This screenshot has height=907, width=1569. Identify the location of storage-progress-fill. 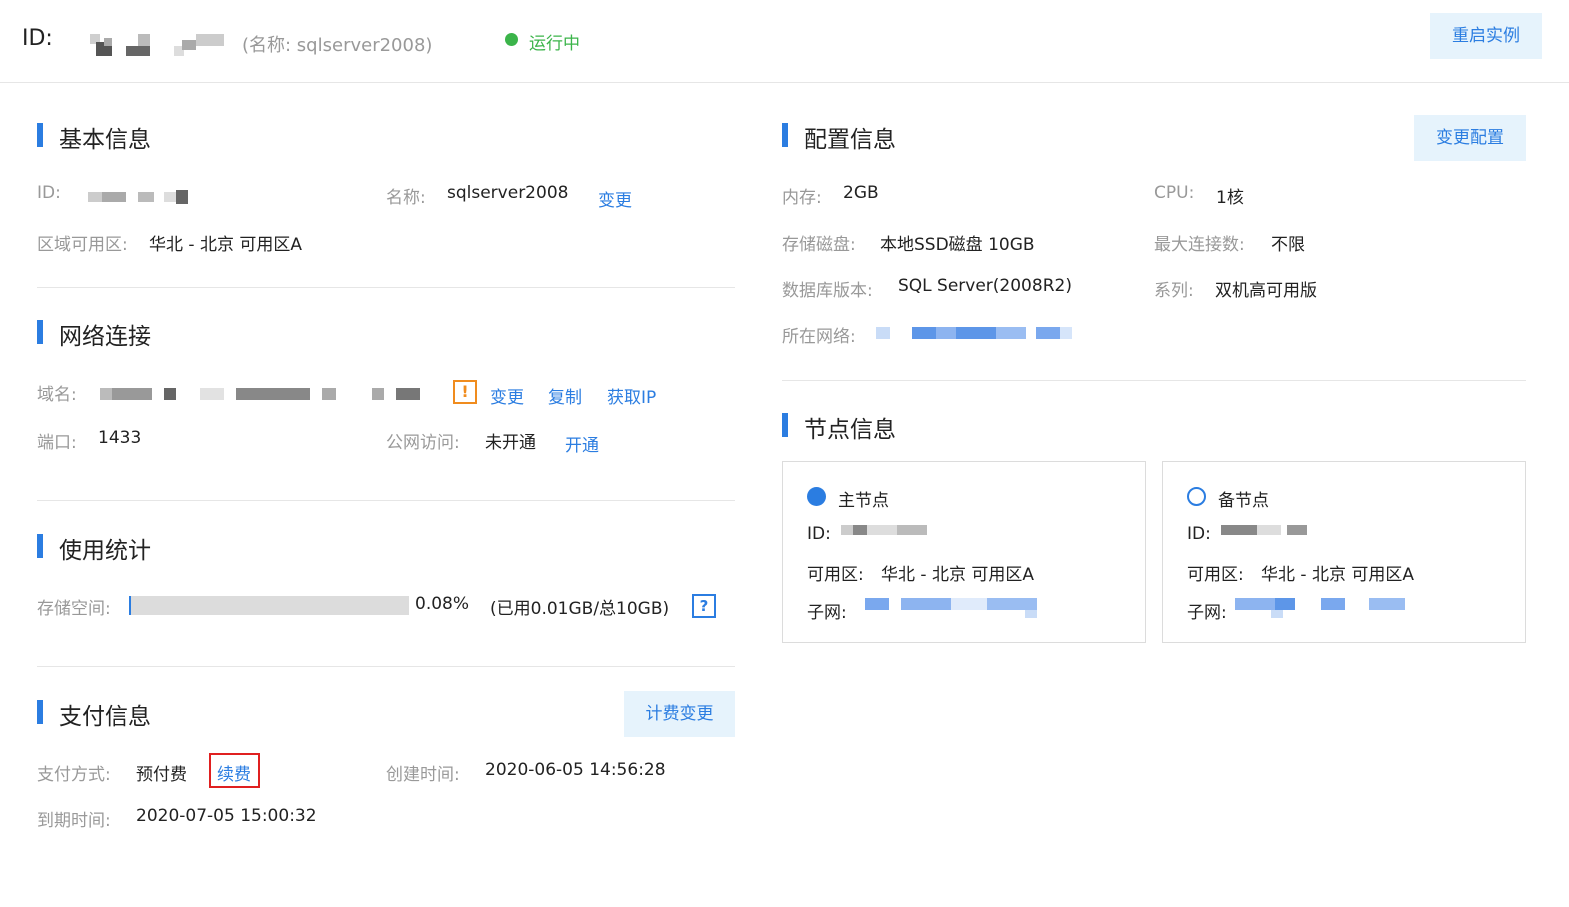
(130, 605).